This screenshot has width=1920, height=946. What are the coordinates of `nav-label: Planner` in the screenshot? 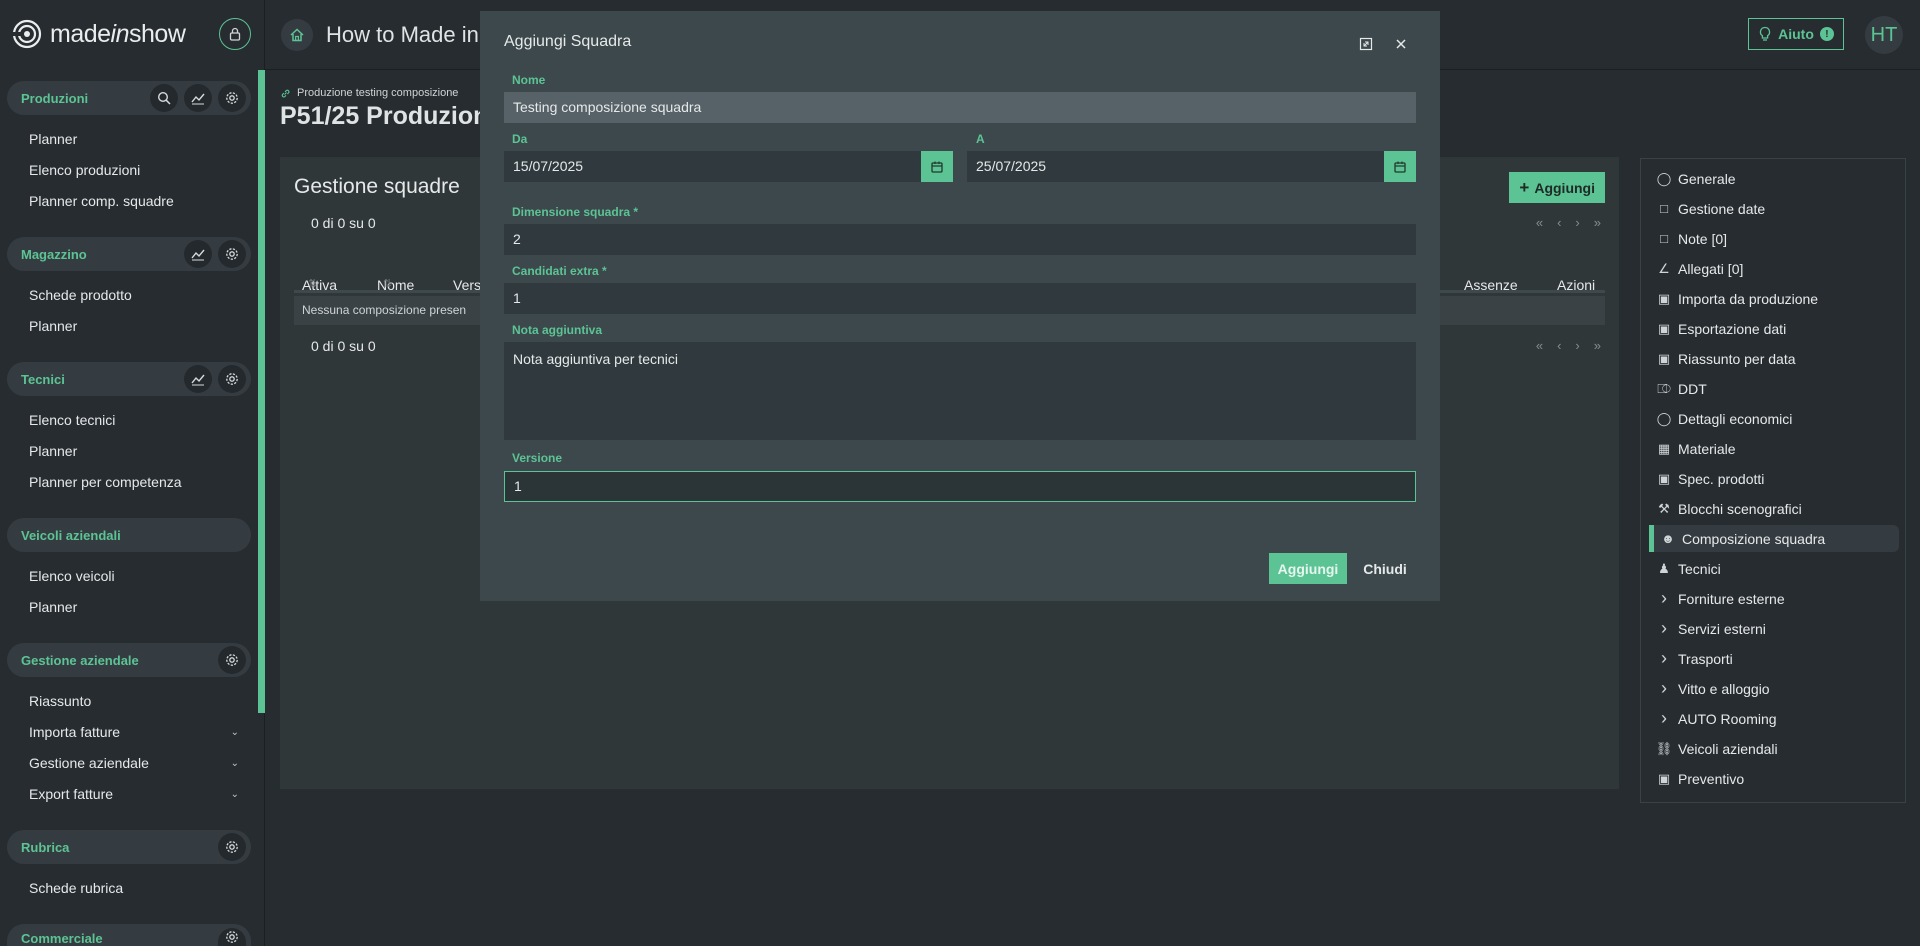 It's located at (53, 139).